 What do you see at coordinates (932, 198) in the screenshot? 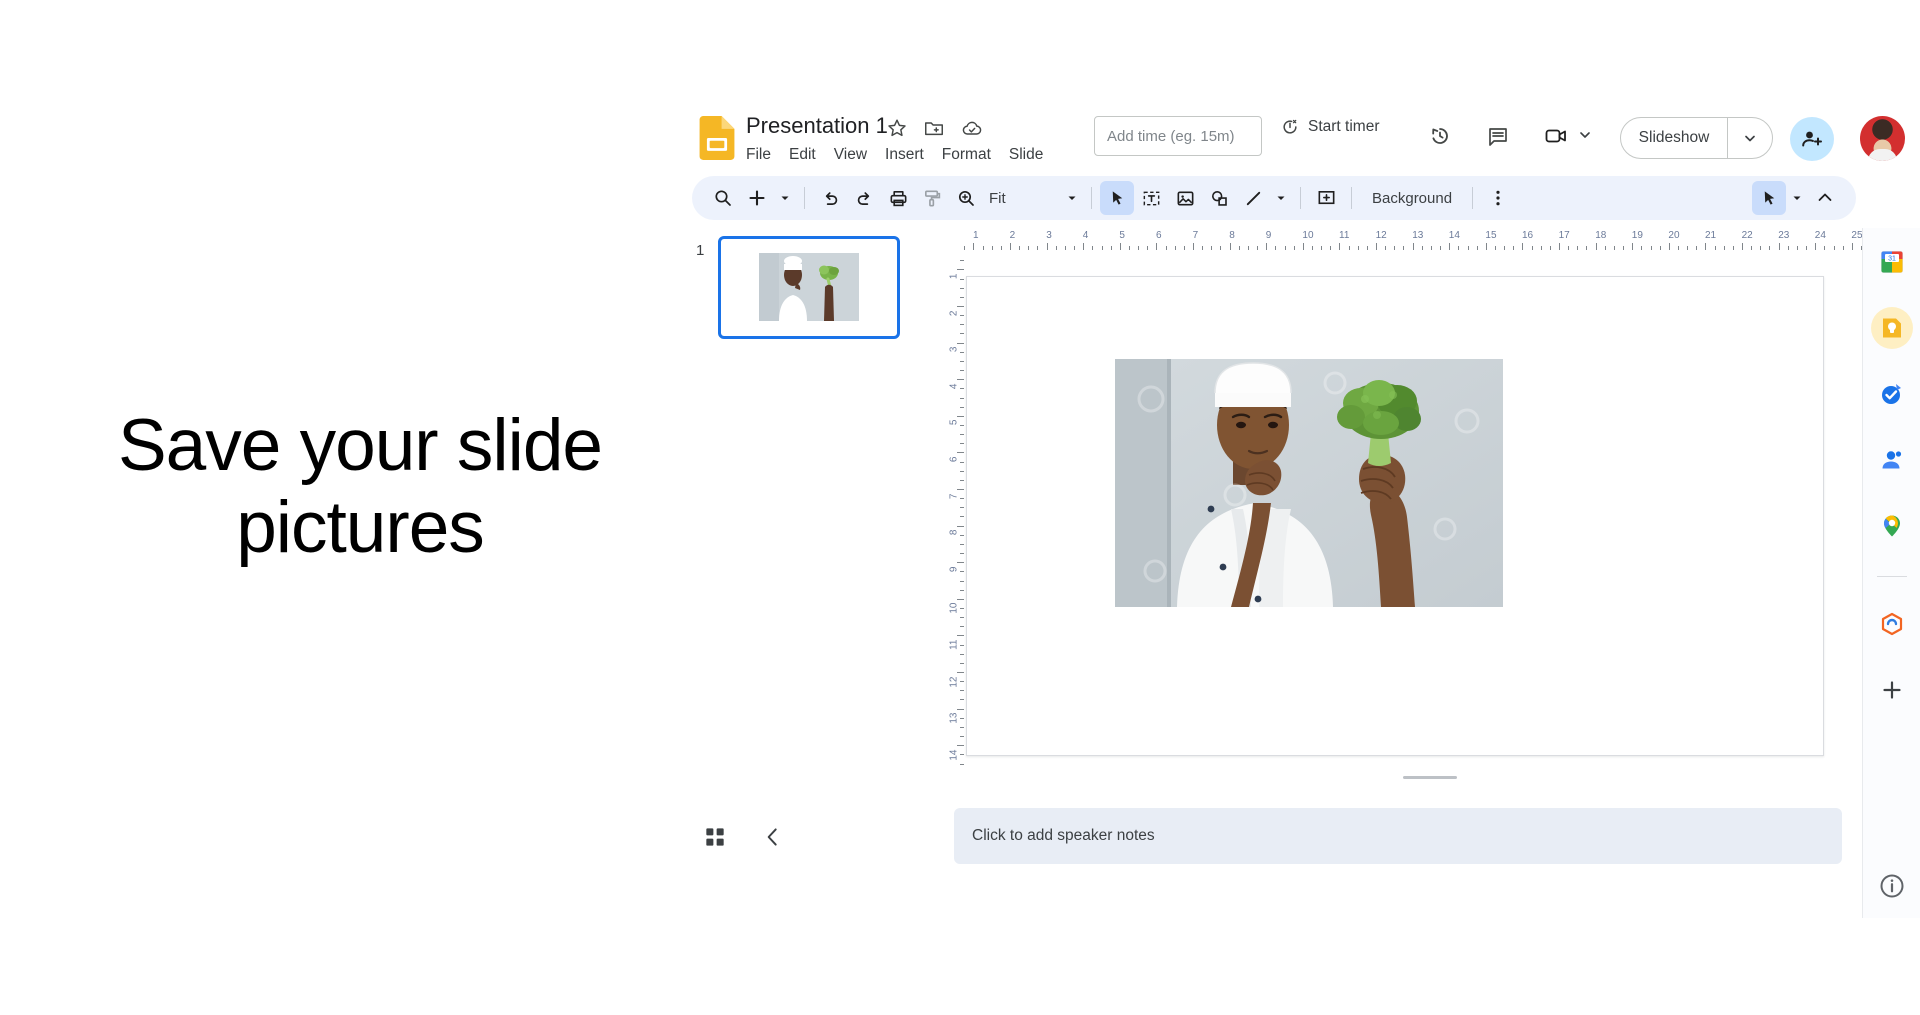
I see `paint-format-button` at bounding box center [932, 198].